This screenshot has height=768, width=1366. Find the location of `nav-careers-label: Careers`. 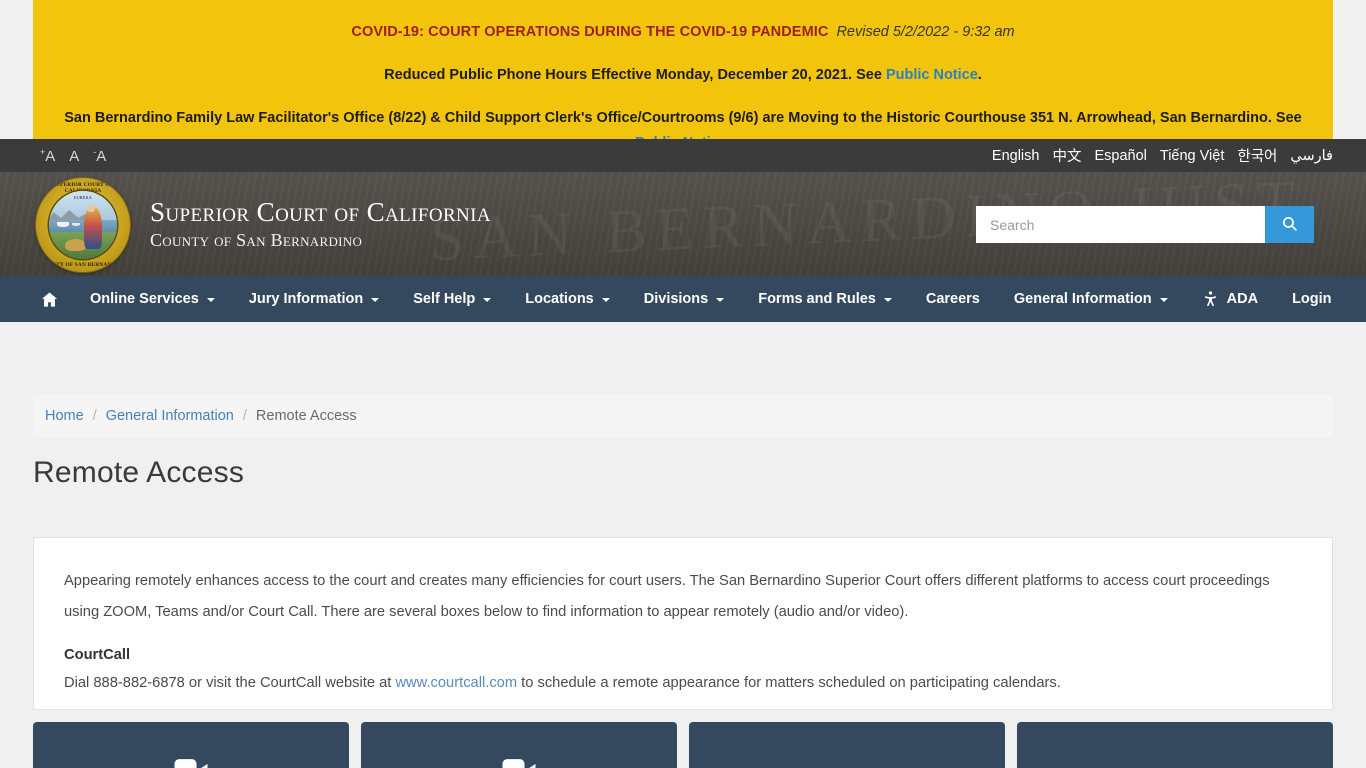

nav-careers-label: Careers is located at coordinates (952, 299).